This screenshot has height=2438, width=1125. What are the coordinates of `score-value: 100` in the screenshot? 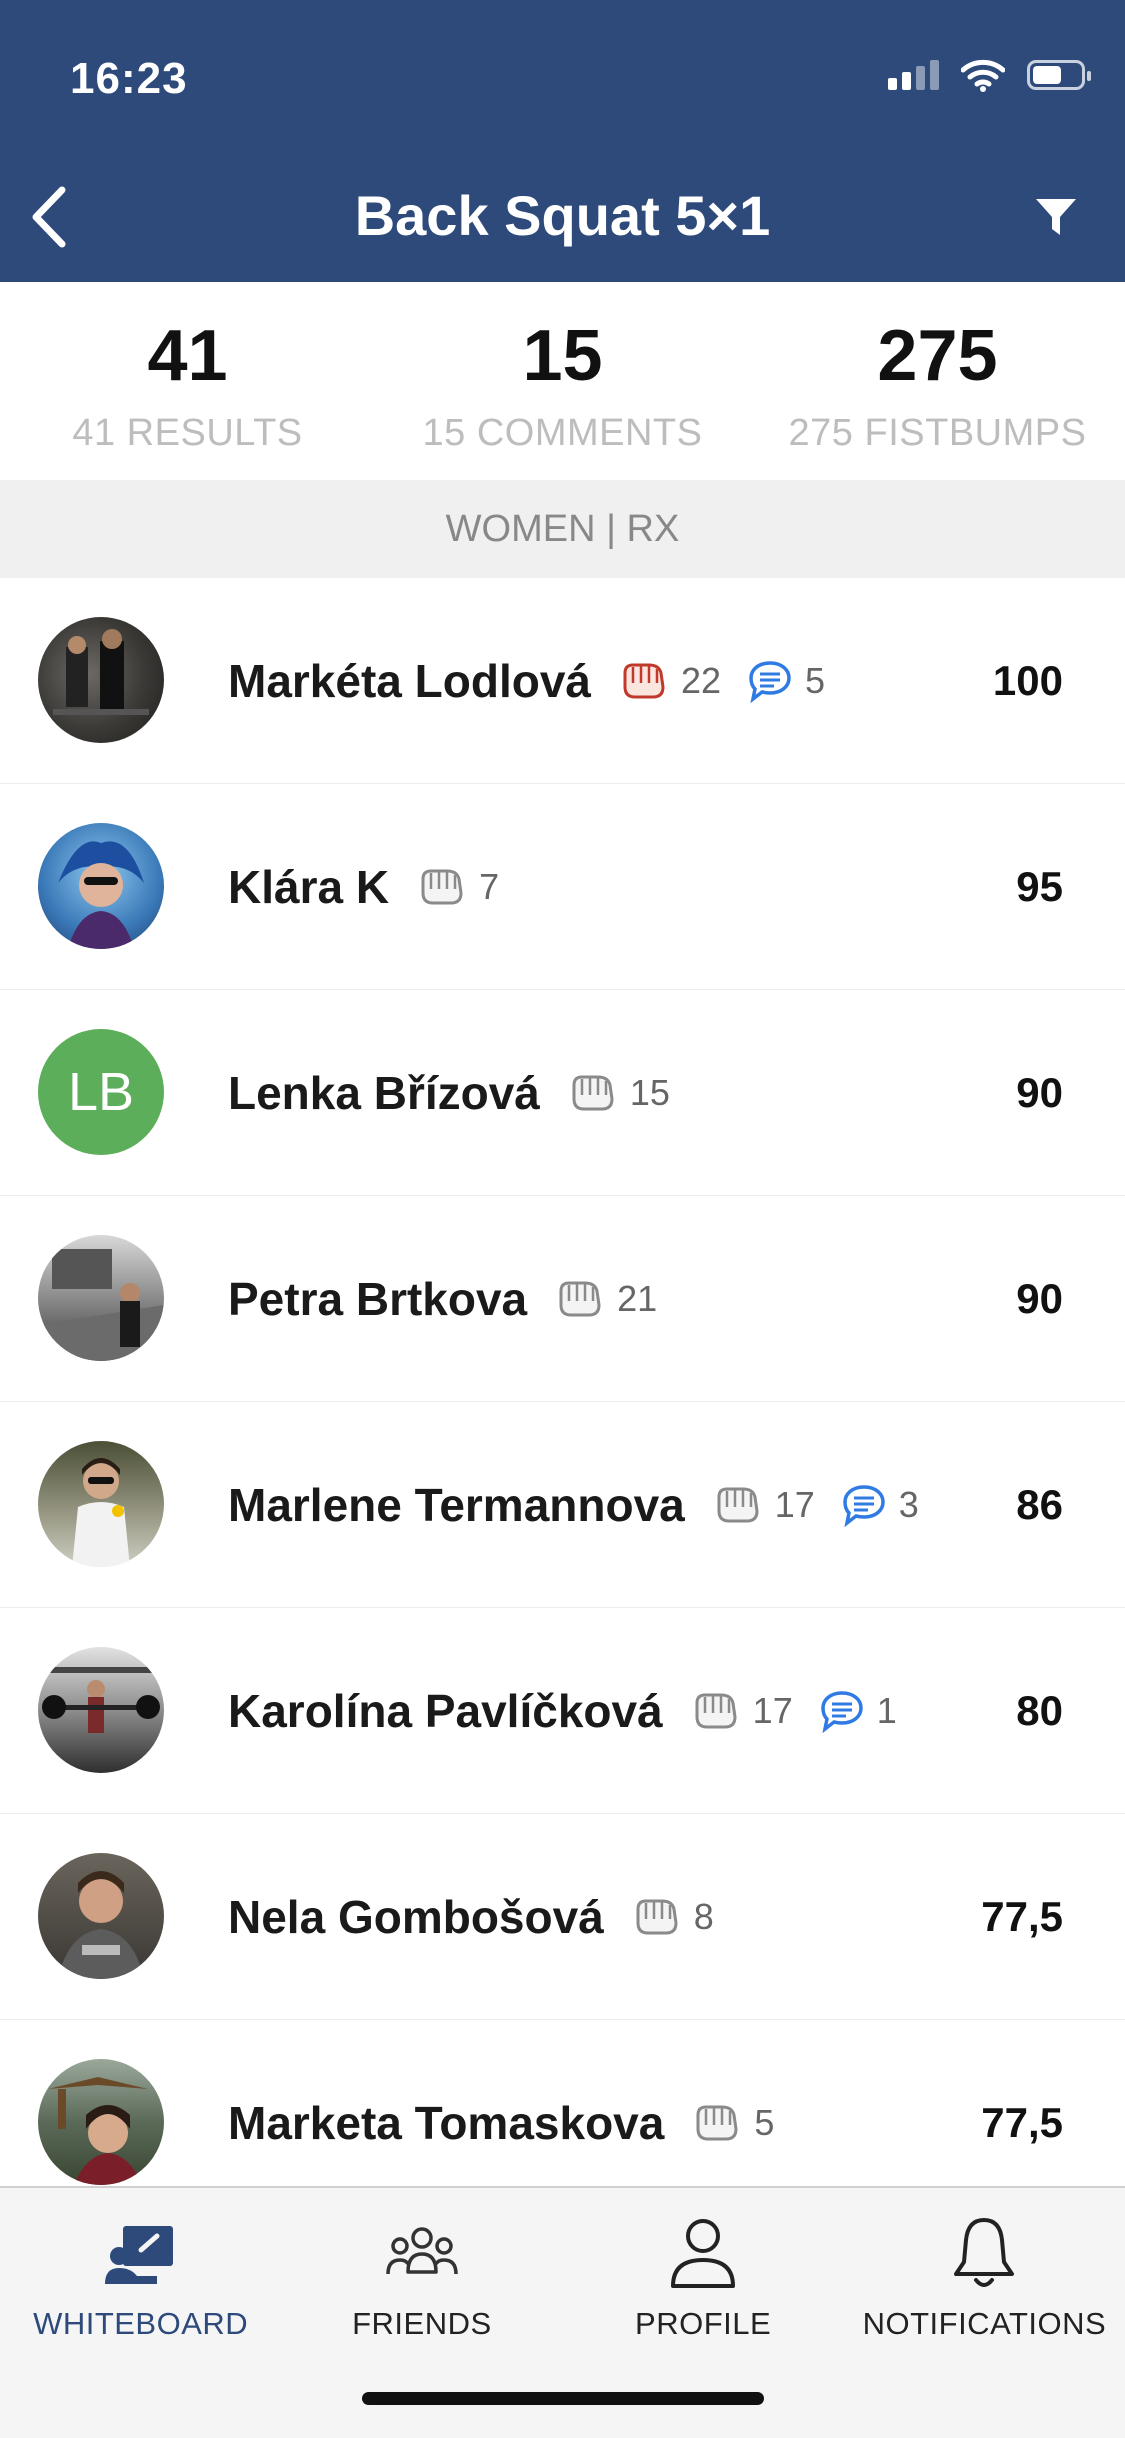 It's located at (1027, 680).